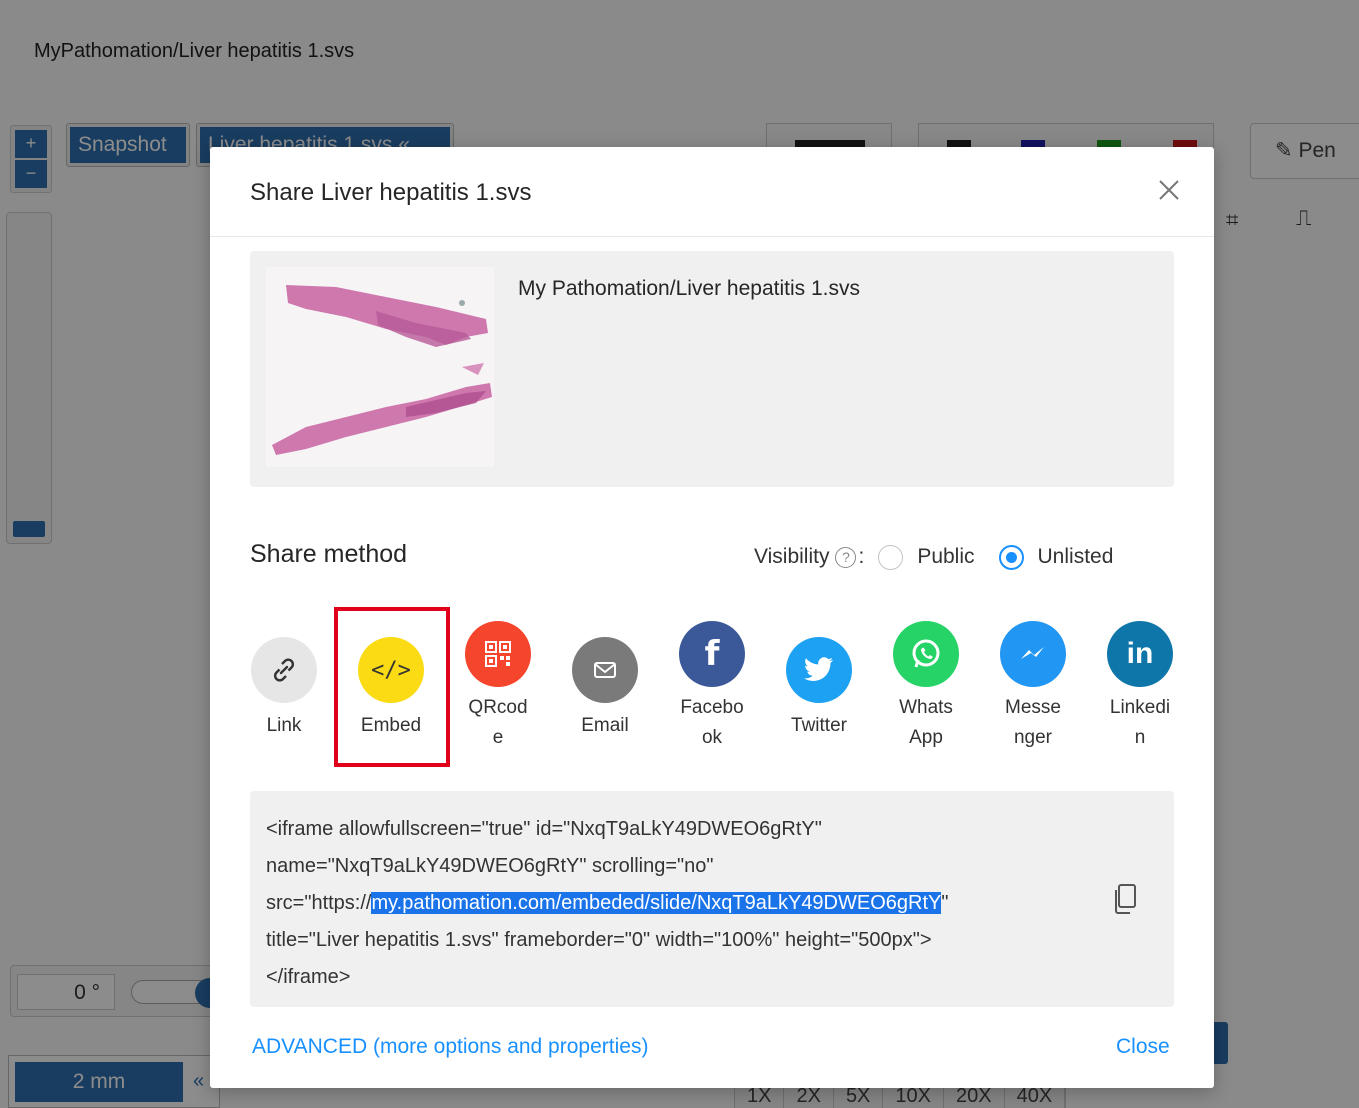  What do you see at coordinates (498, 722) in the screenshot?
I see `method-label: QRcod e` at bounding box center [498, 722].